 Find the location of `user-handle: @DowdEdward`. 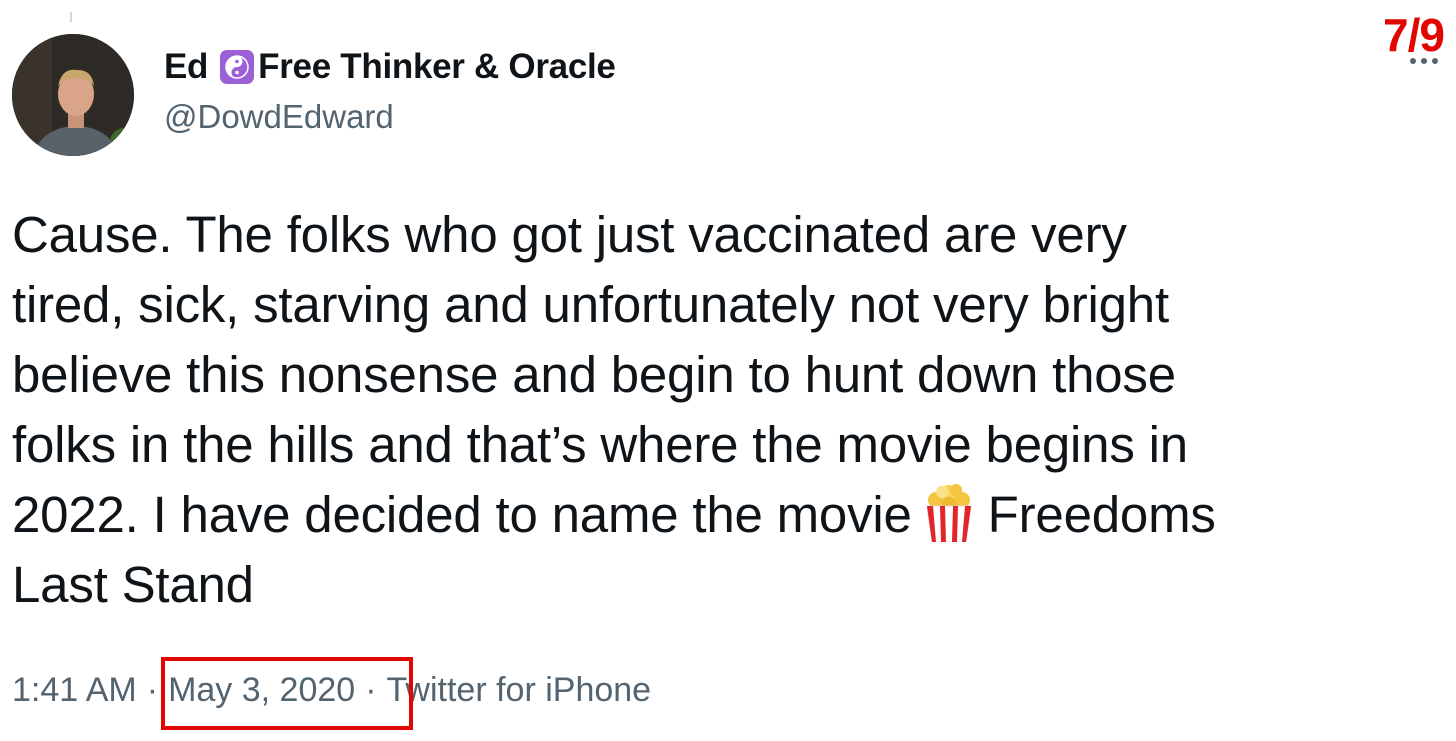

user-handle: @DowdEdward is located at coordinates (390, 117).